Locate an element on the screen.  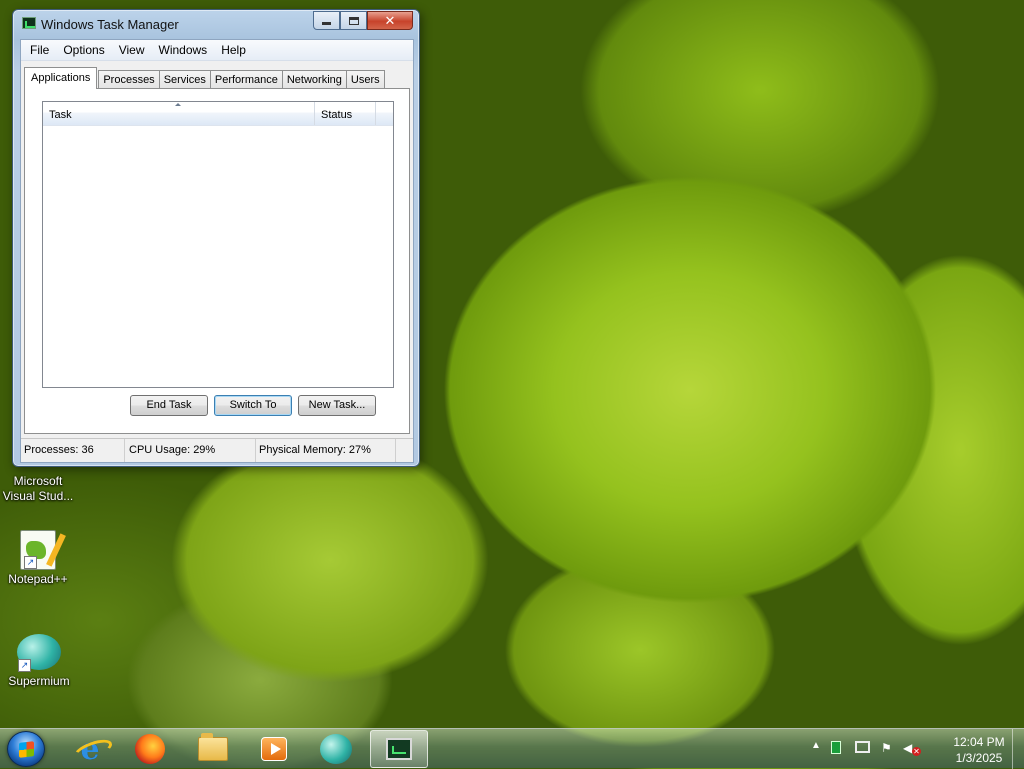
supermium-icon is located at coordinates (336, 749).